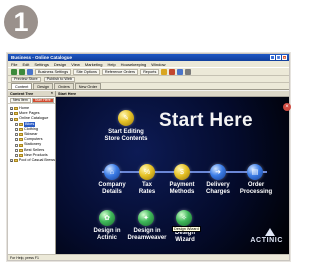 The image size is (320, 266). What do you see at coordinates (218, 172) in the screenshot?
I see `delivery-charges-icon: ➜` at bounding box center [218, 172].